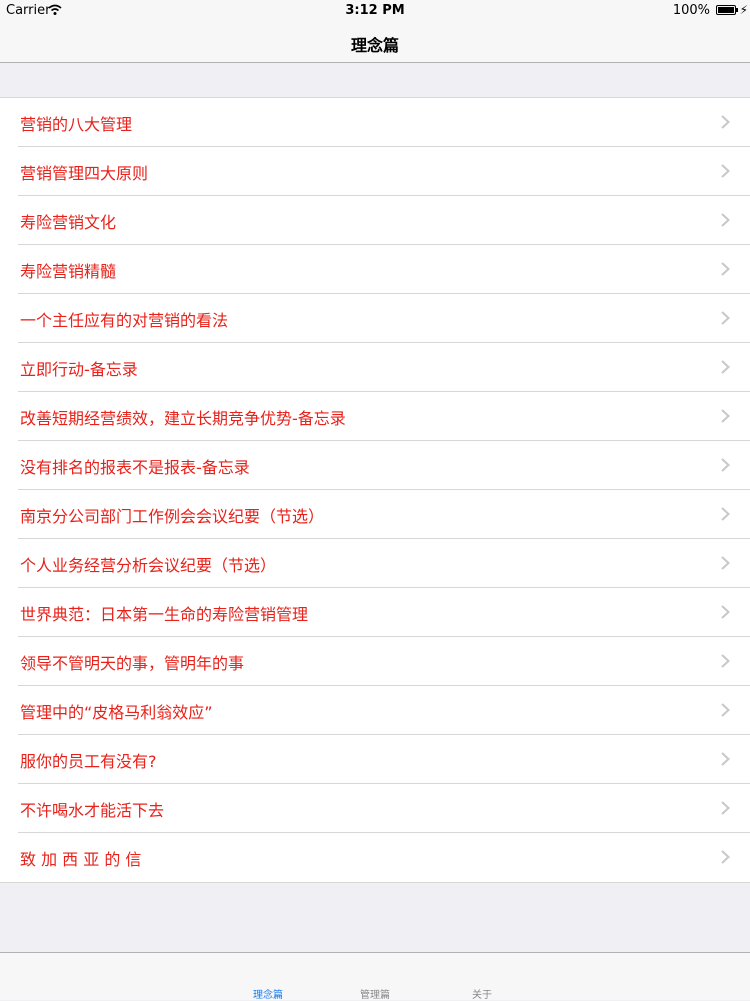 The width and height of the screenshot is (750, 1001). I want to click on list-item: 管理中的“皮格马利翁效应”, so click(375, 710).